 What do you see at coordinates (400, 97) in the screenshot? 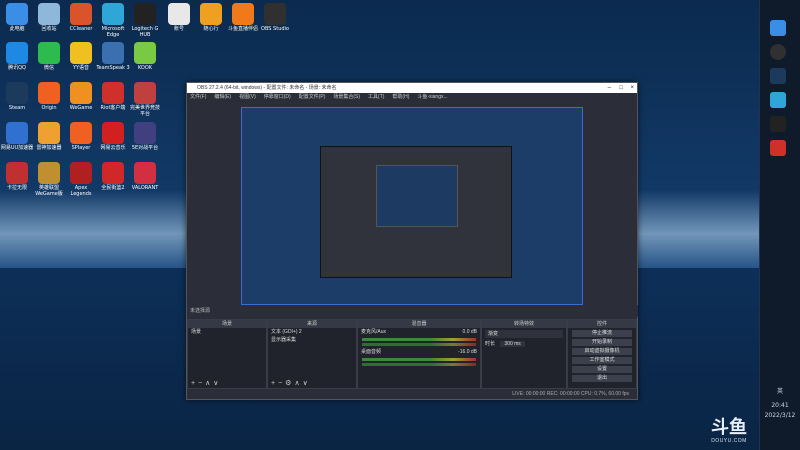
I see `menu-item: 帮助(H)` at bounding box center [400, 97].